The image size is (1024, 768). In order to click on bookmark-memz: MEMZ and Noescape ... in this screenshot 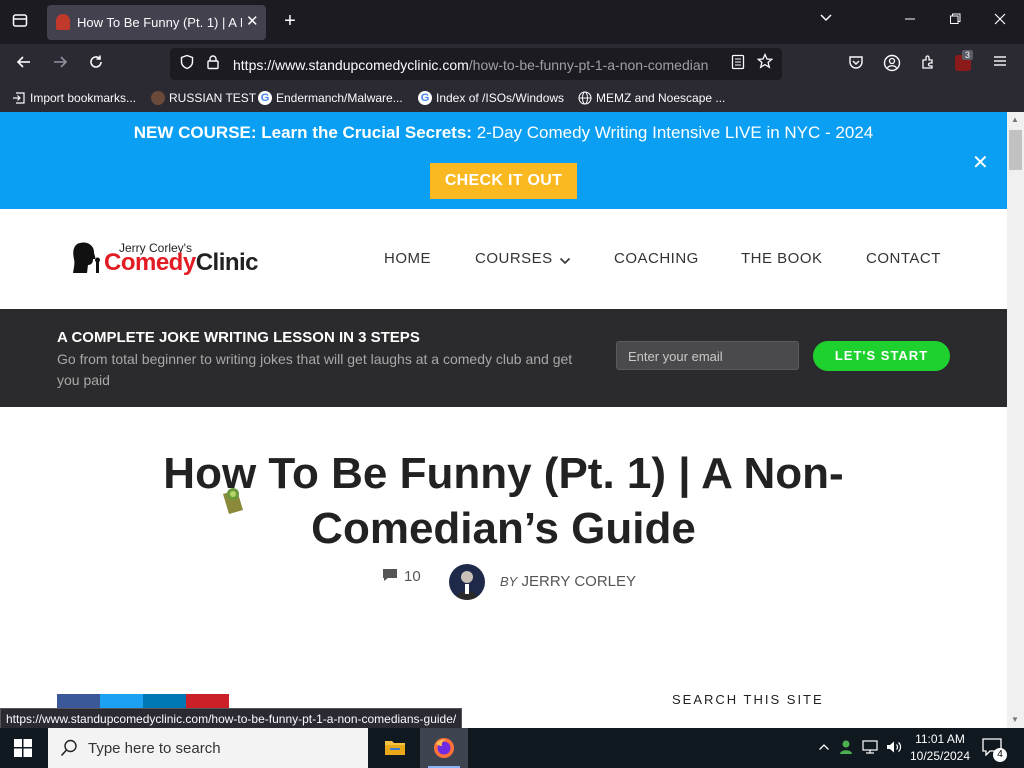, I will do `click(651, 98)`.